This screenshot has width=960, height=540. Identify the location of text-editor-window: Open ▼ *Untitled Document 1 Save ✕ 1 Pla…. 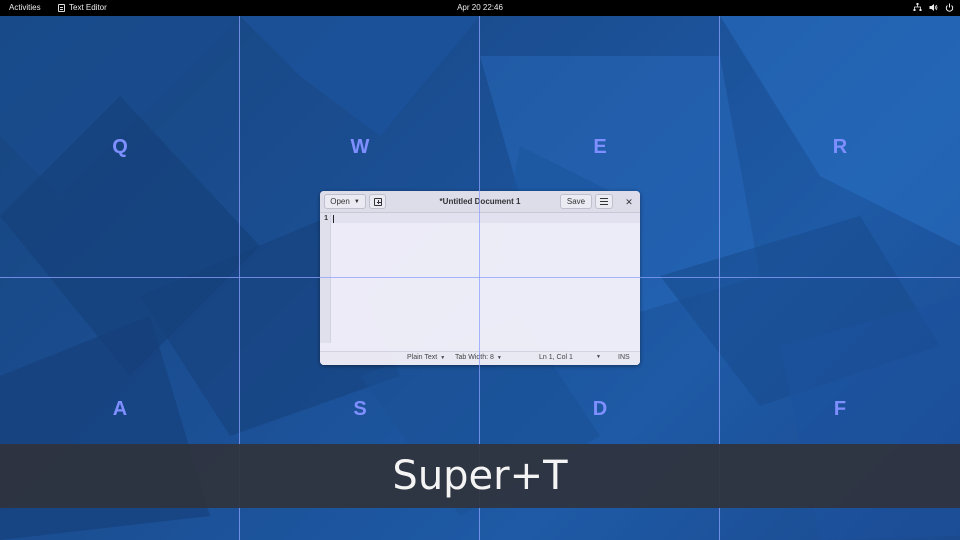
(480, 278).